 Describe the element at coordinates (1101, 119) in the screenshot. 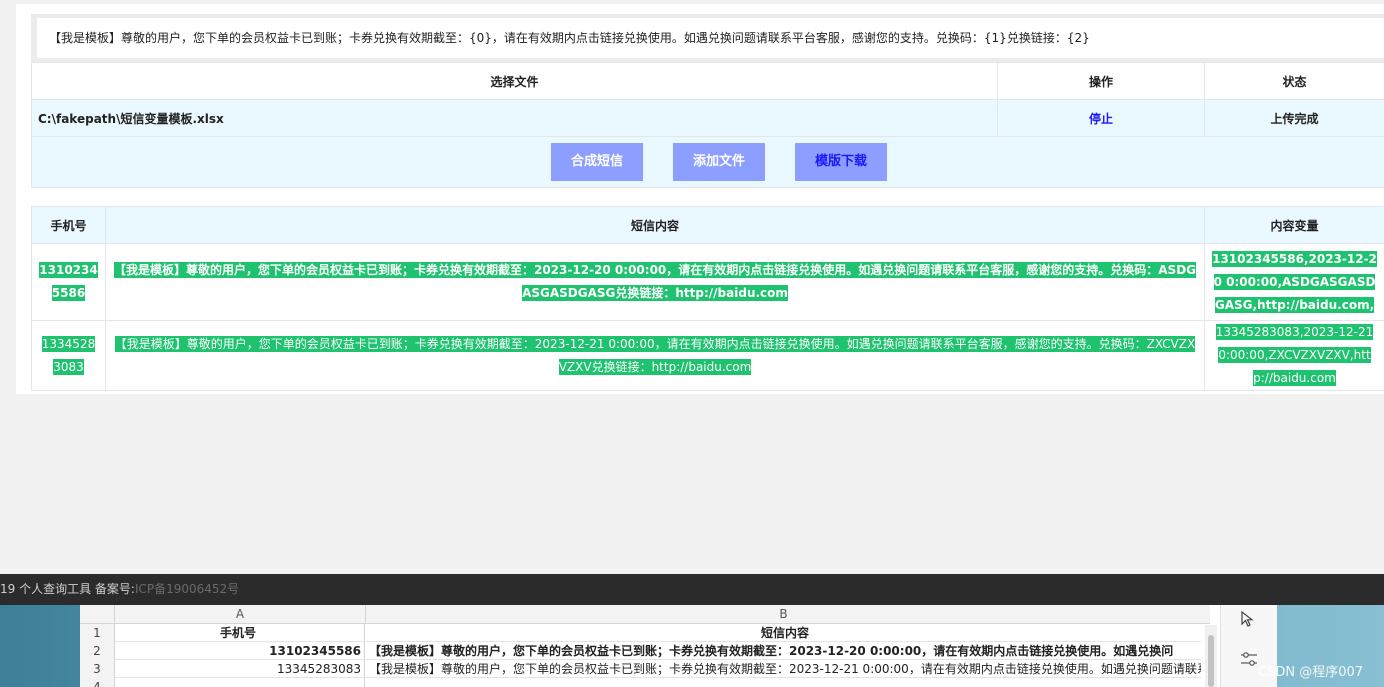

I see `stop-link: 停止` at that location.